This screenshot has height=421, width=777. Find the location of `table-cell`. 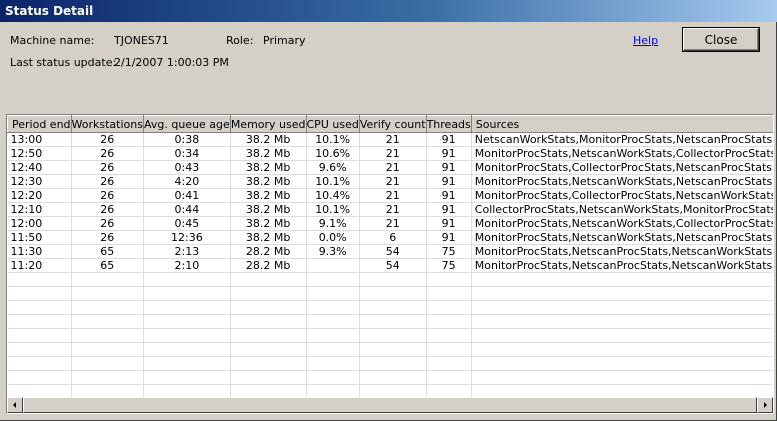

table-cell is located at coordinates (333, 265).